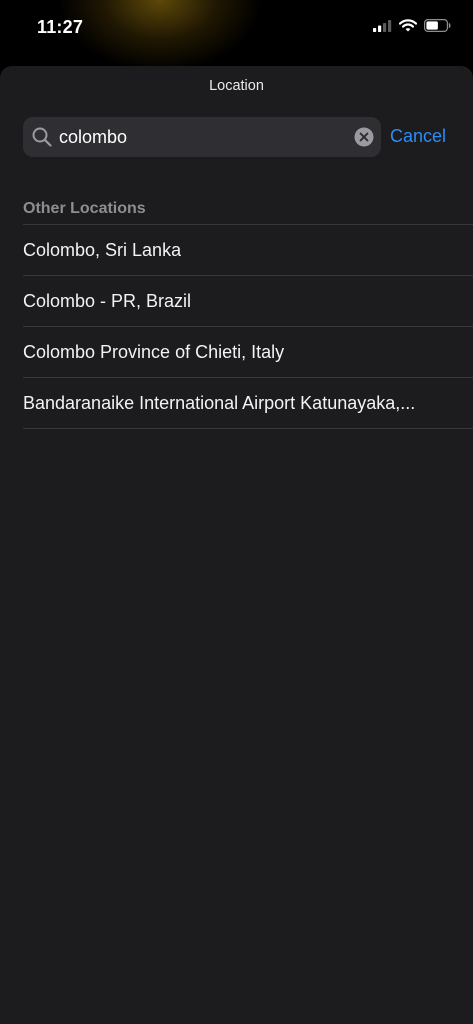  Describe the element at coordinates (42, 139) in the screenshot. I see `search-icon` at that location.